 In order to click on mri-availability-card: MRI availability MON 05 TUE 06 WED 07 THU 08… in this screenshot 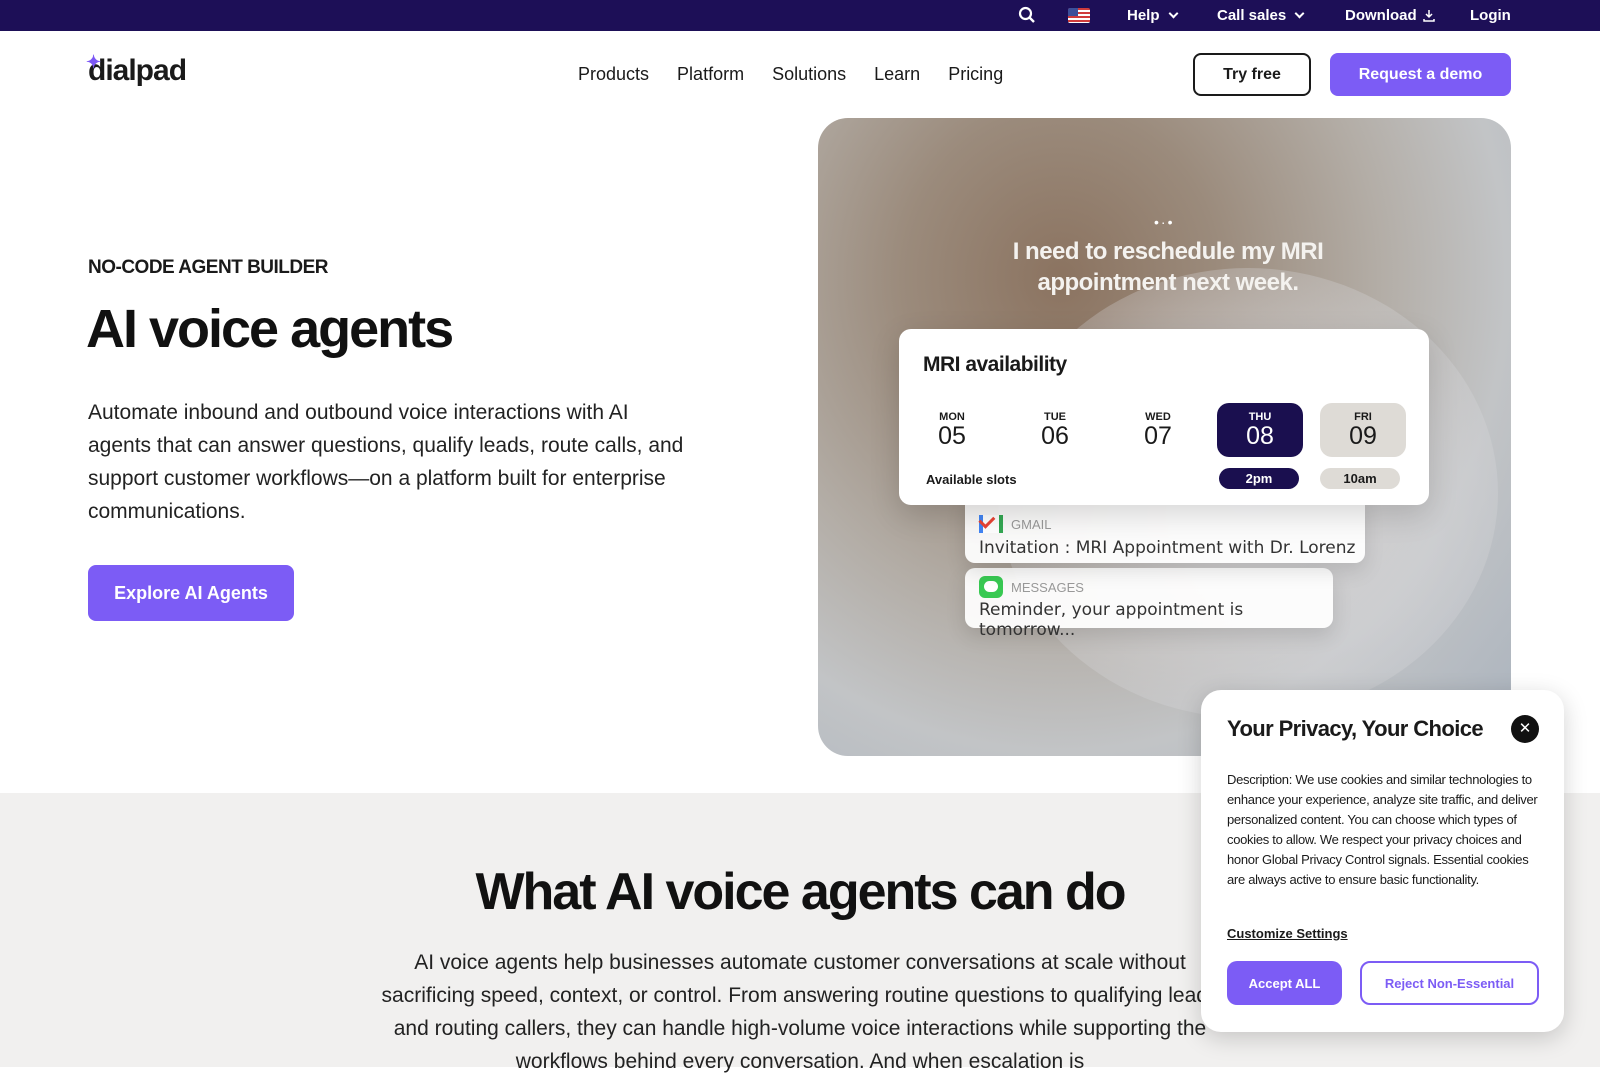, I will do `click(1164, 417)`.